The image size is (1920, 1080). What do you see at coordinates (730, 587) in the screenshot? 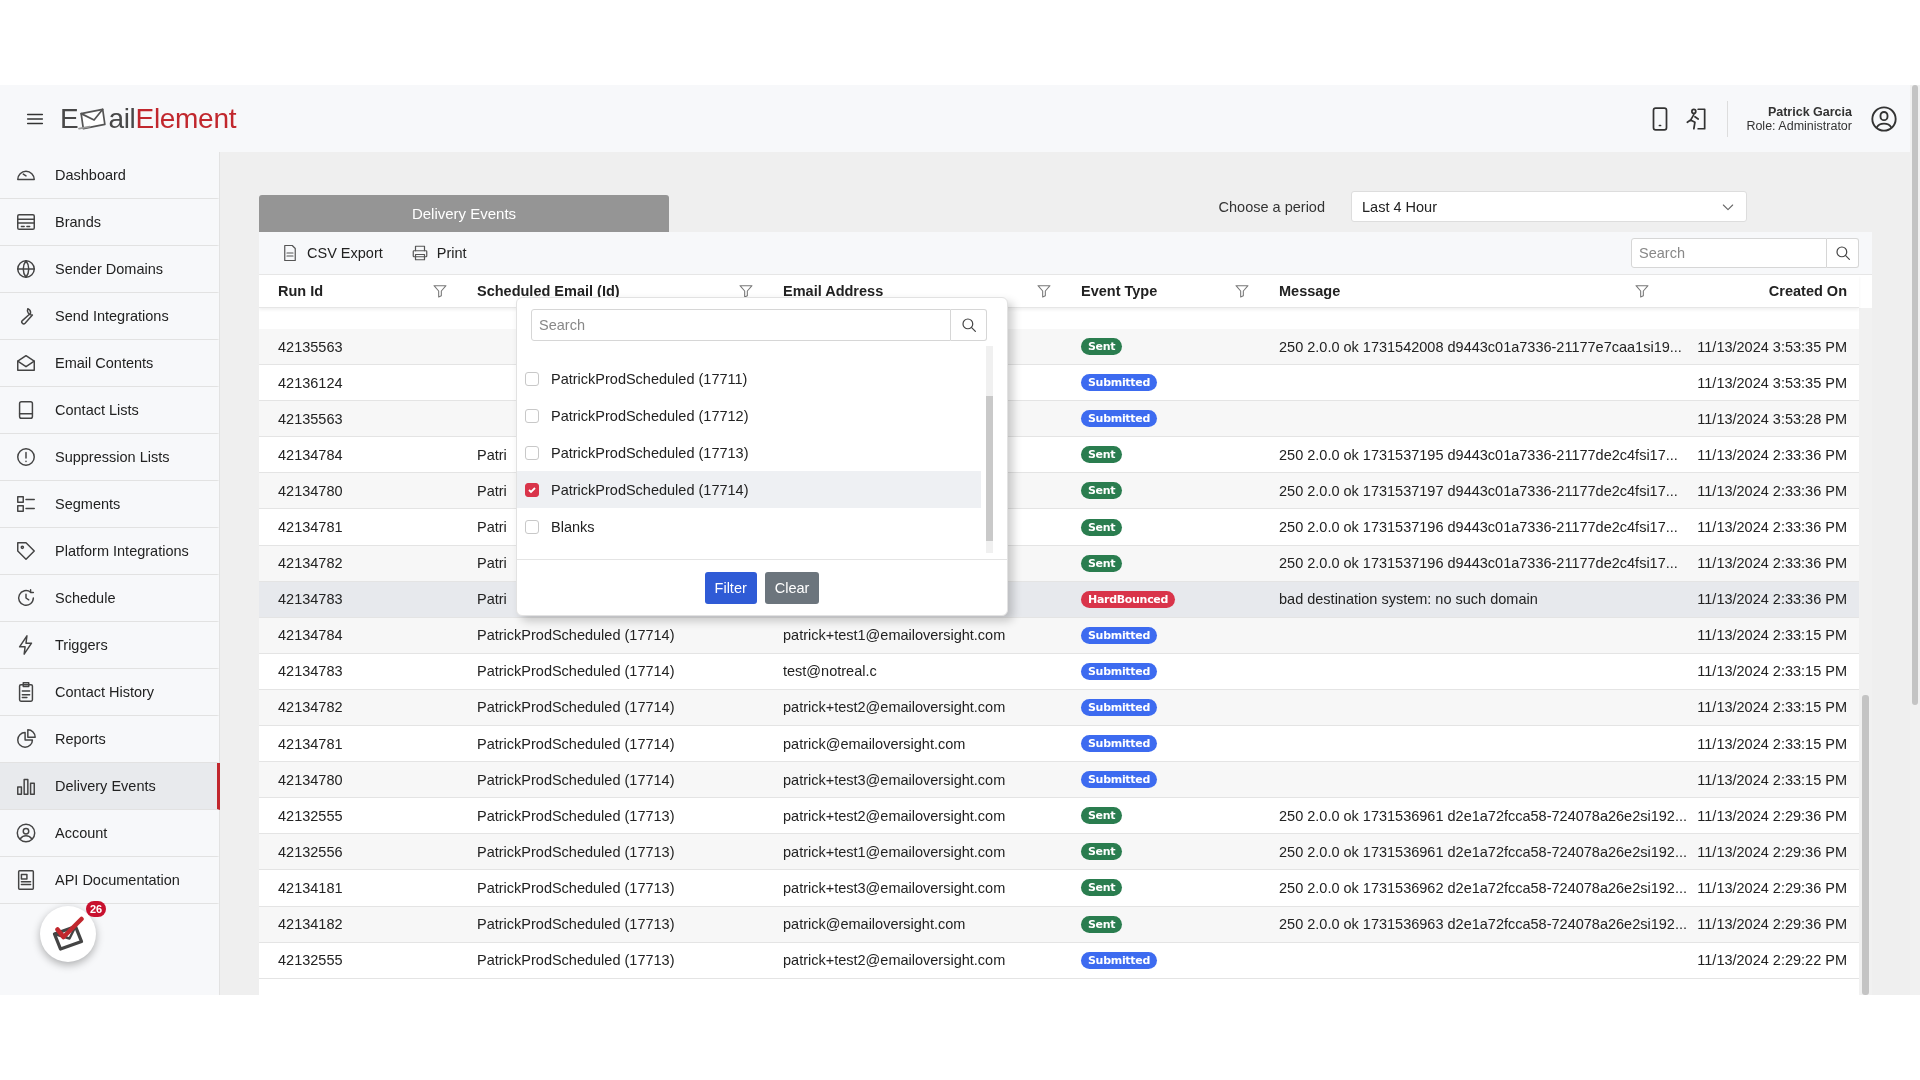
I see `filter-button: Filter` at bounding box center [730, 587].